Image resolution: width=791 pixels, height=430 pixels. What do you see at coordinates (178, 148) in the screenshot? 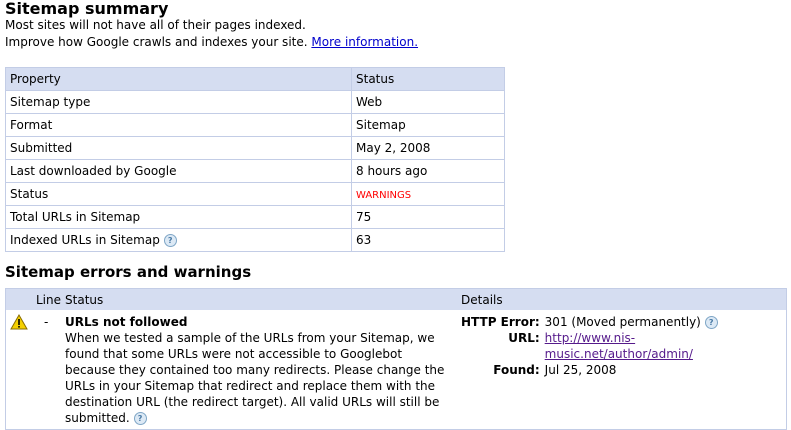
I see `prop-label: Submitted` at bounding box center [178, 148].